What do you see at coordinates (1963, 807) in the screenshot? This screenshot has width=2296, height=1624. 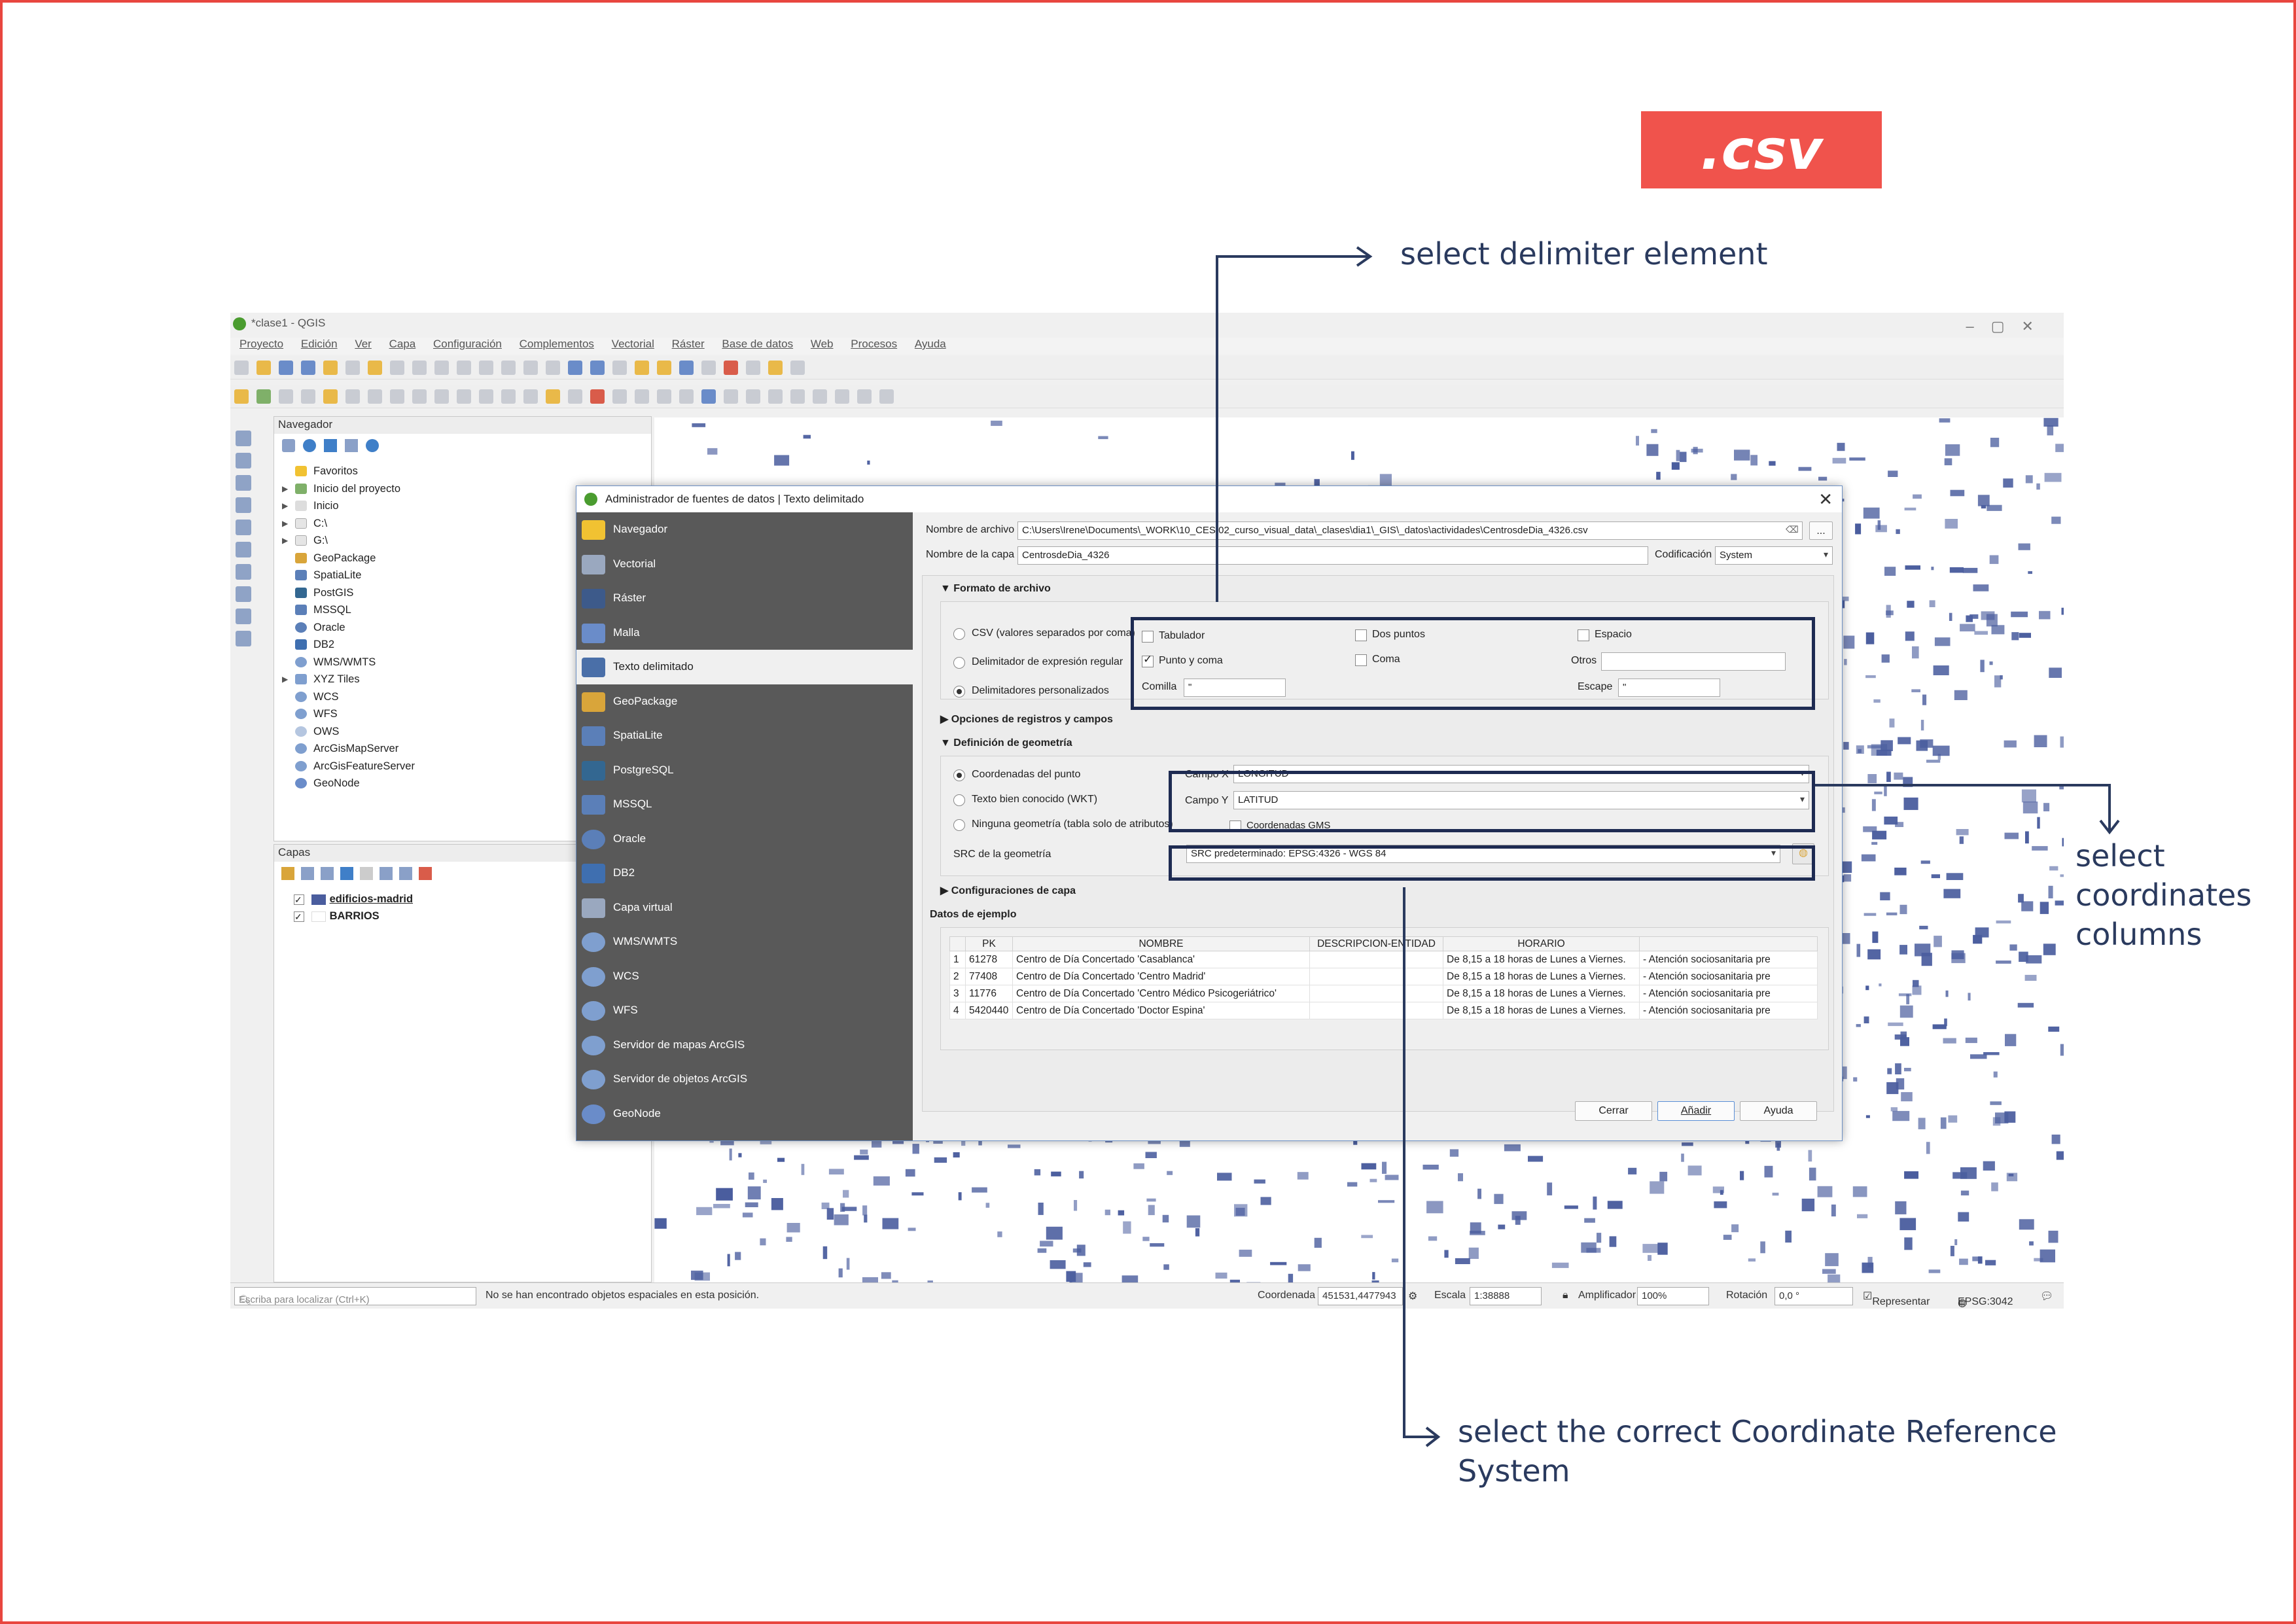 I see `coordinates-connector` at bounding box center [1963, 807].